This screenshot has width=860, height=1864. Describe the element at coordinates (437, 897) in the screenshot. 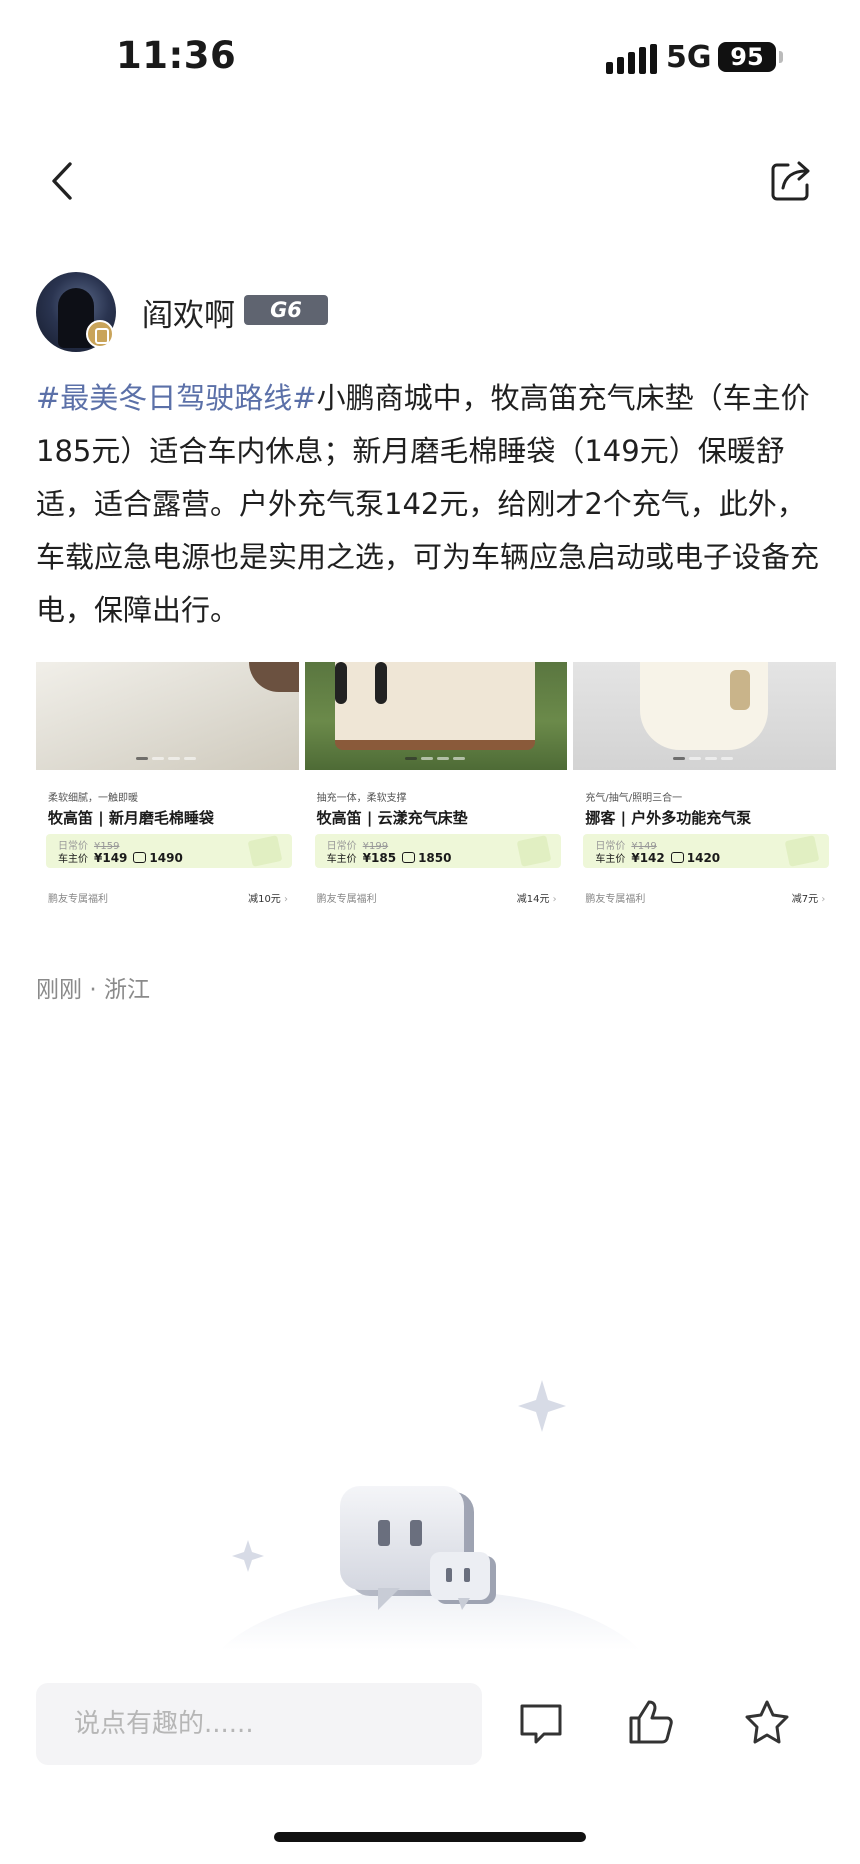

I see `perk-row: 鹏友专属福利 减14元` at that location.